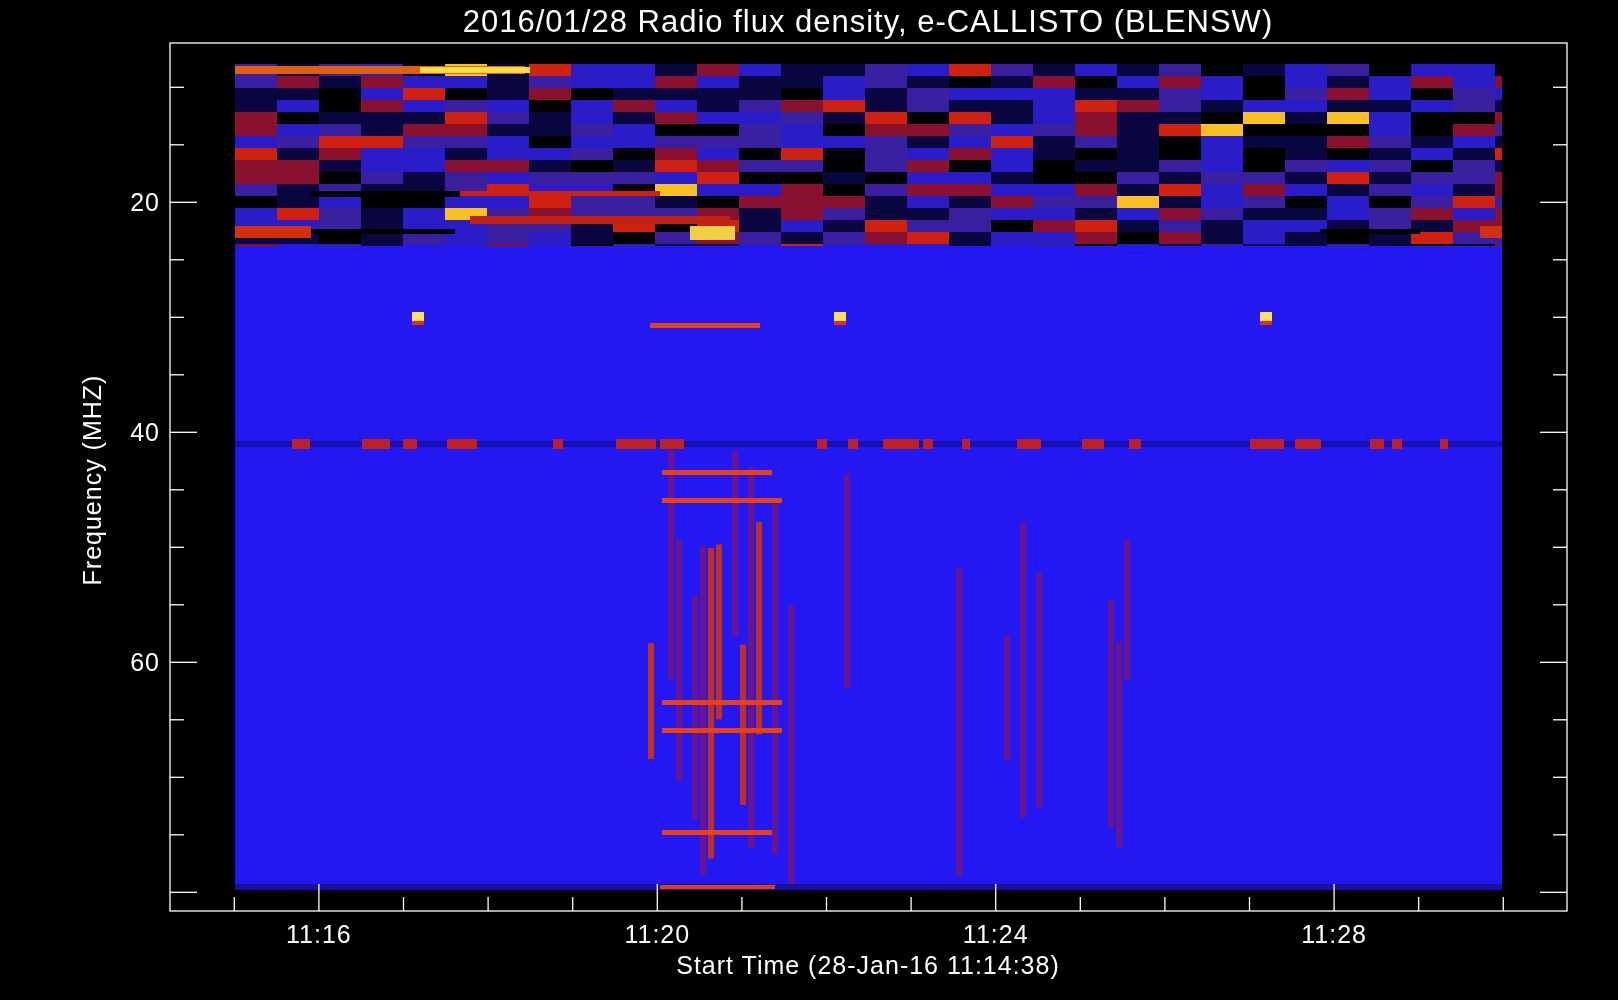 The height and width of the screenshot is (1000, 1618). Describe the element at coordinates (868, 21) in the screenshot. I see `chart-title: 2016/01/28 Radio flux density, e-CALLISTO (BLENSW)` at that location.